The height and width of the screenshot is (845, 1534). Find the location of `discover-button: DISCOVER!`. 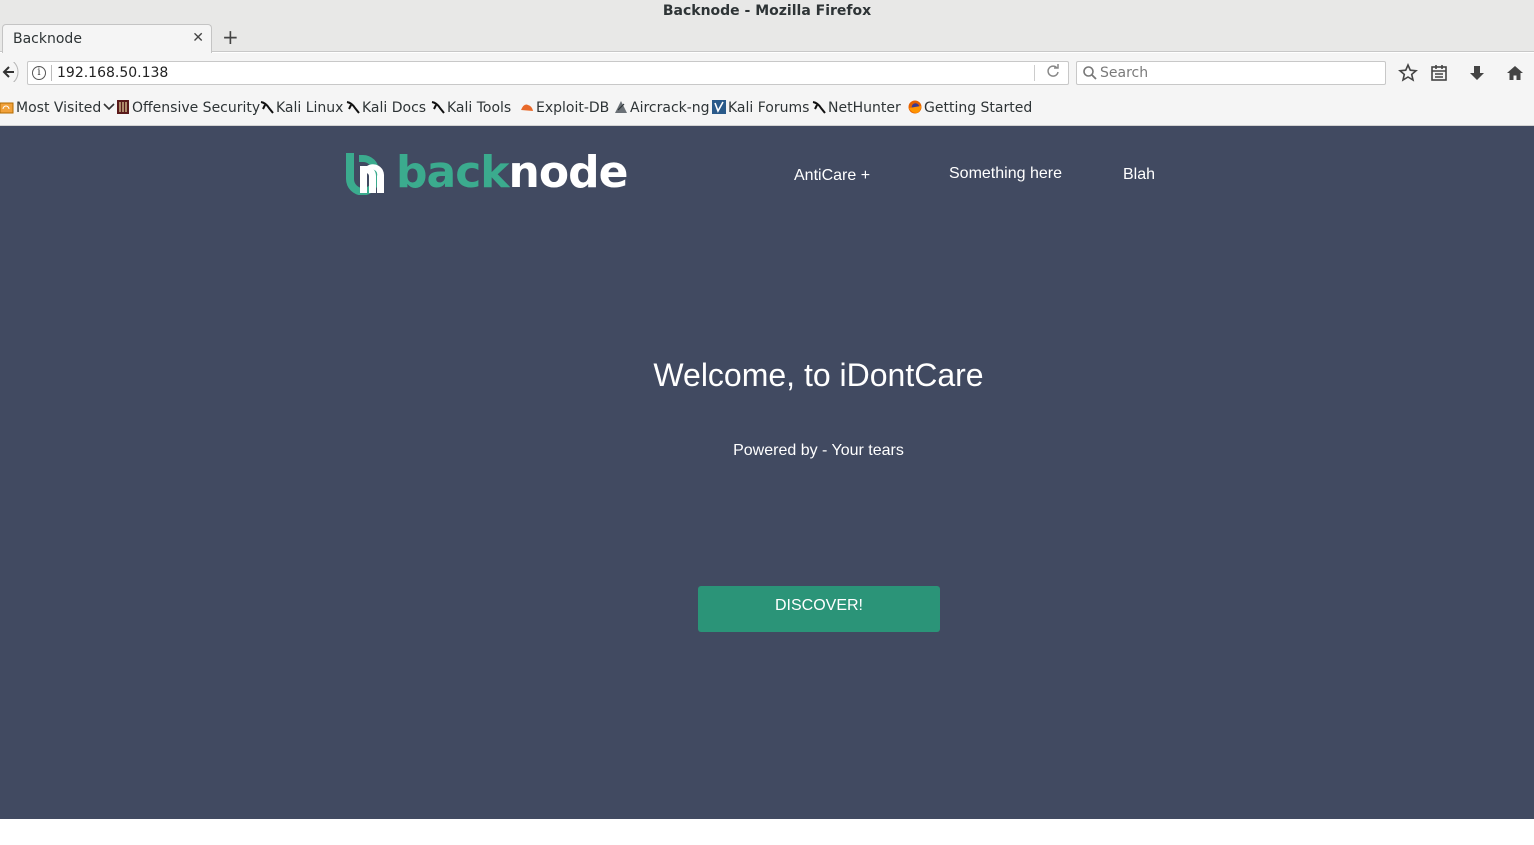

discover-button: DISCOVER! is located at coordinates (819, 609).